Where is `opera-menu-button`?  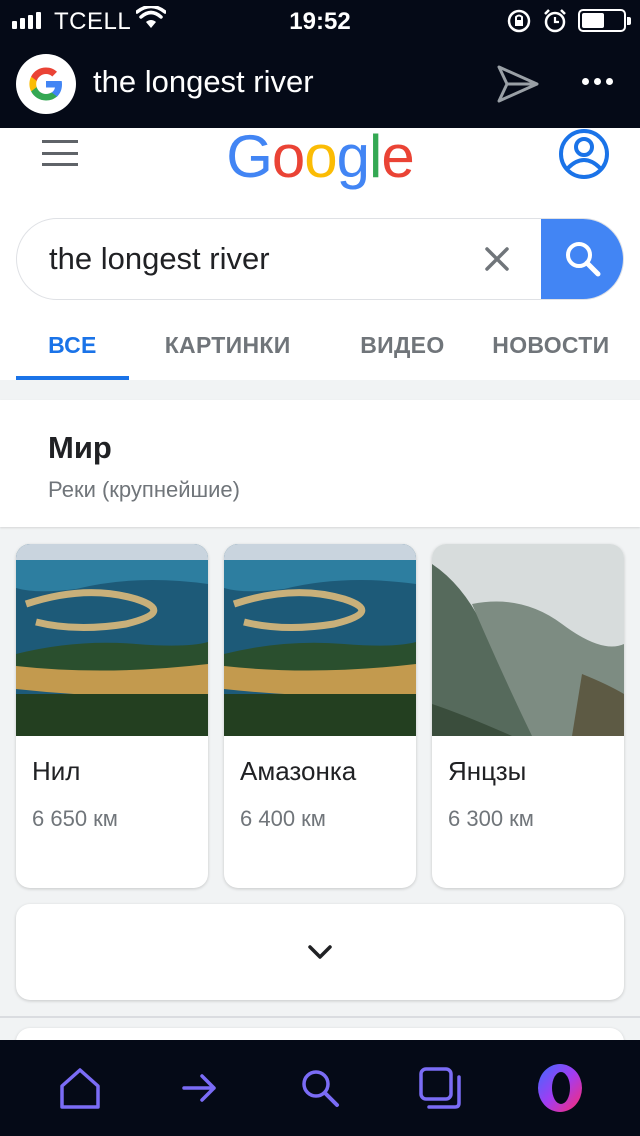 opera-menu-button is located at coordinates (560, 1088).